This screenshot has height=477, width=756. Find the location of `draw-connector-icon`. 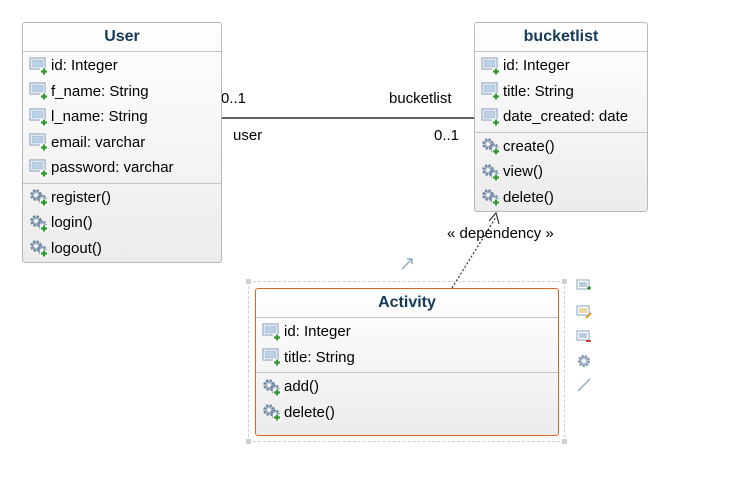

draw-connector-icon is located at coordinates (584, 385).